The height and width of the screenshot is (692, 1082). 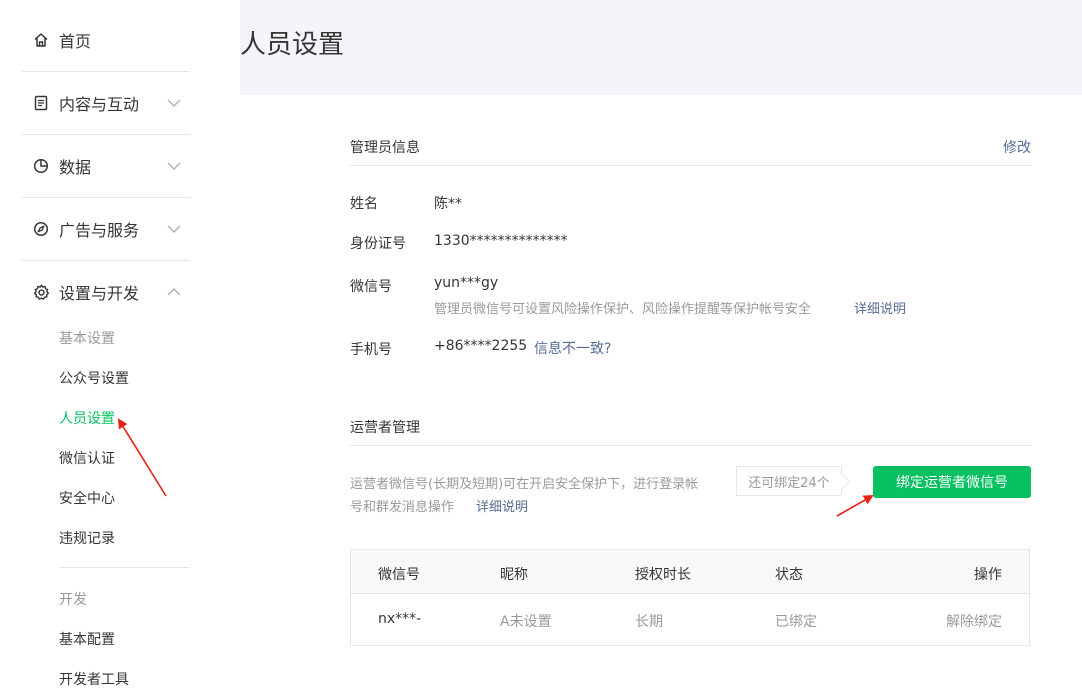 I want to click on operator-desc-line2: 号和群发消息操作, so click(x=402, y=507).